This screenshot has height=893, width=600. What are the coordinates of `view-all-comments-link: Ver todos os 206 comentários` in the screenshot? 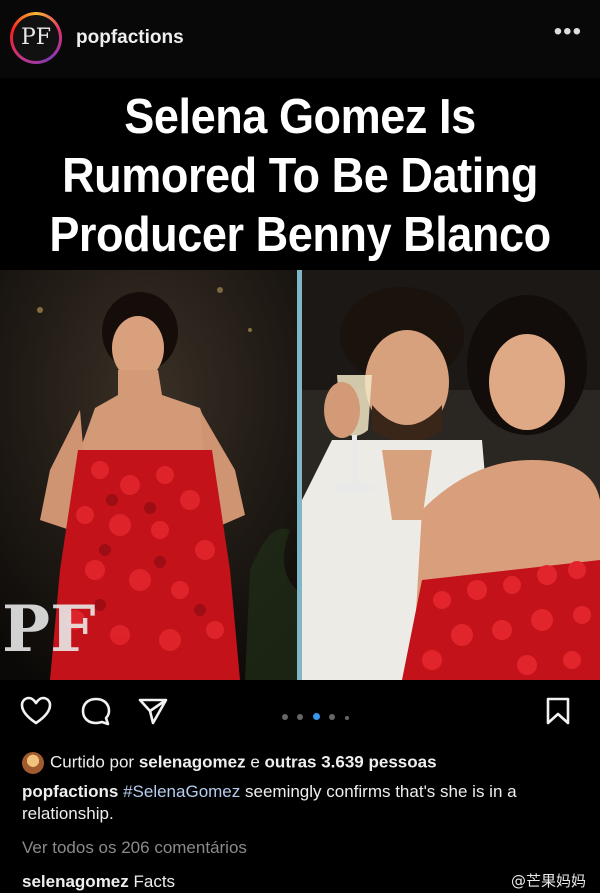 It's located at (134, 848).